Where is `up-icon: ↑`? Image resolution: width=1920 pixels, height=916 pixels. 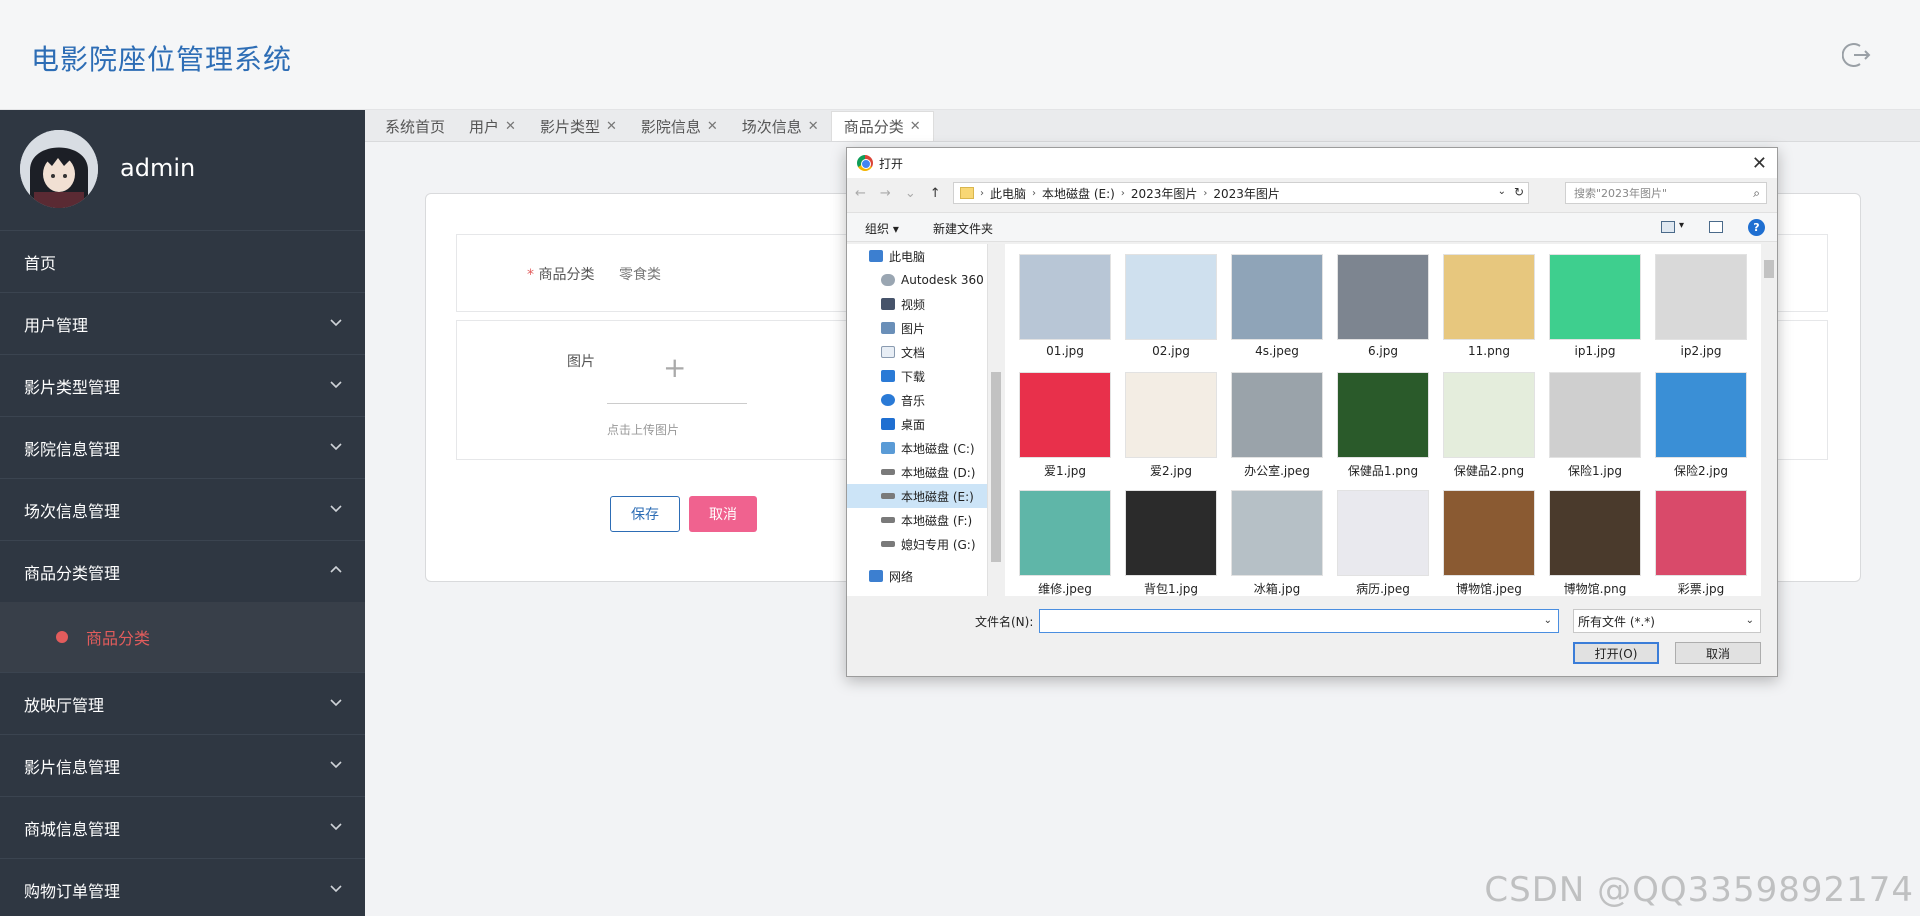
up-icon: ↑ is located at coordinates (935, 193).